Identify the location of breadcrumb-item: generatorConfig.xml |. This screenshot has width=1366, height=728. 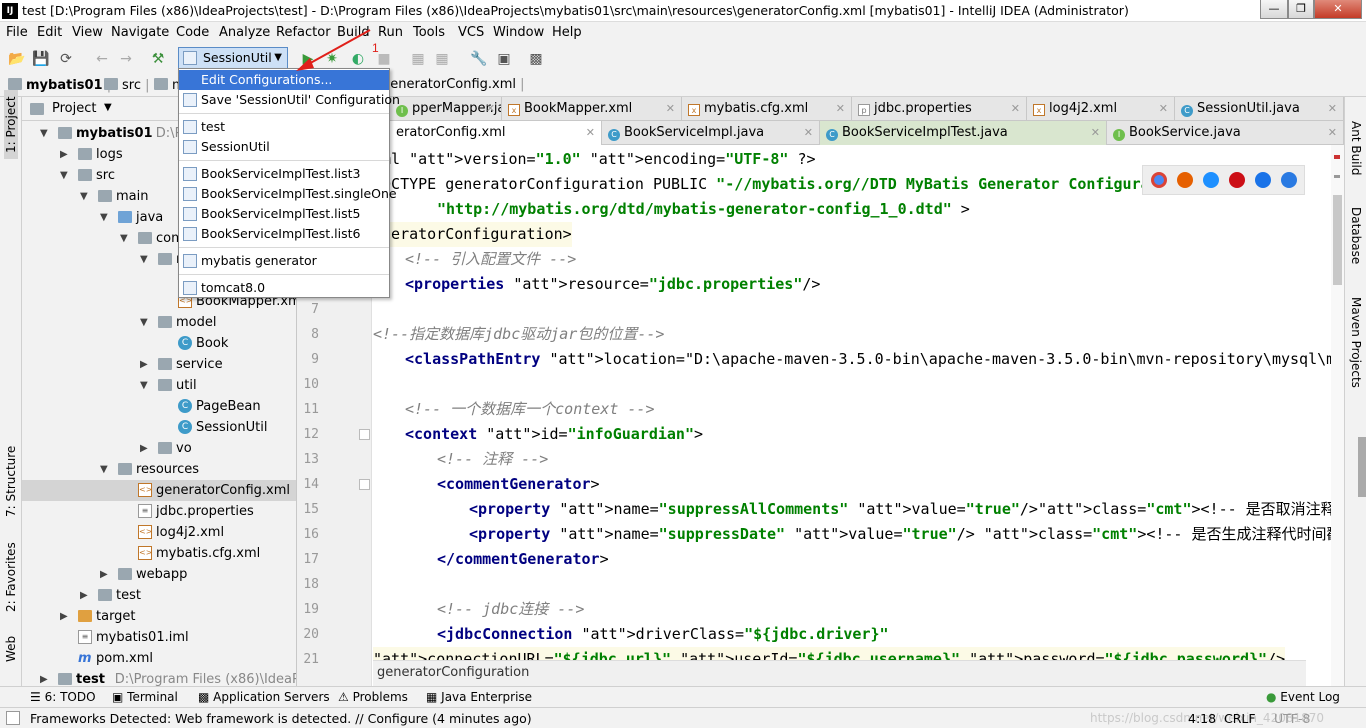
(453, 84).